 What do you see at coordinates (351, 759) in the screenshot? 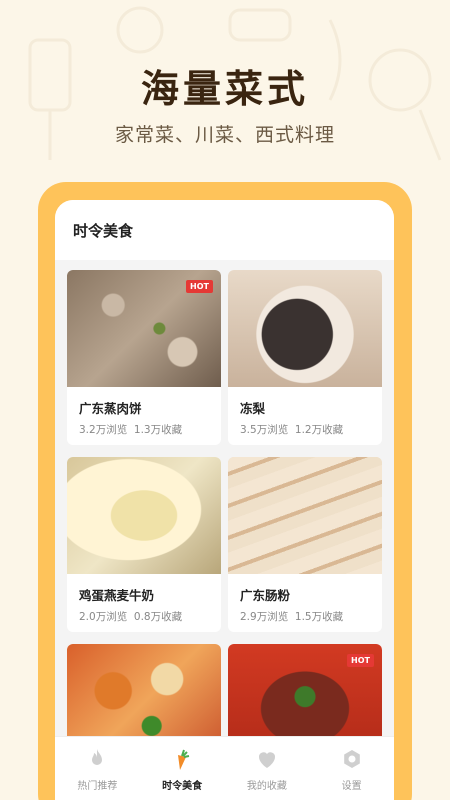
I see `gear-icon` at bounding box center [351, 759].